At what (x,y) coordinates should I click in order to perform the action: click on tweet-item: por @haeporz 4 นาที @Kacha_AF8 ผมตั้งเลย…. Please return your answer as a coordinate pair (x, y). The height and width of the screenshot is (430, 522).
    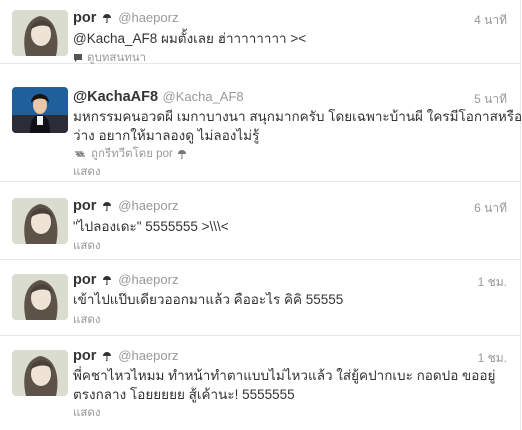
    Looking at the image, I should click on (260, 32).